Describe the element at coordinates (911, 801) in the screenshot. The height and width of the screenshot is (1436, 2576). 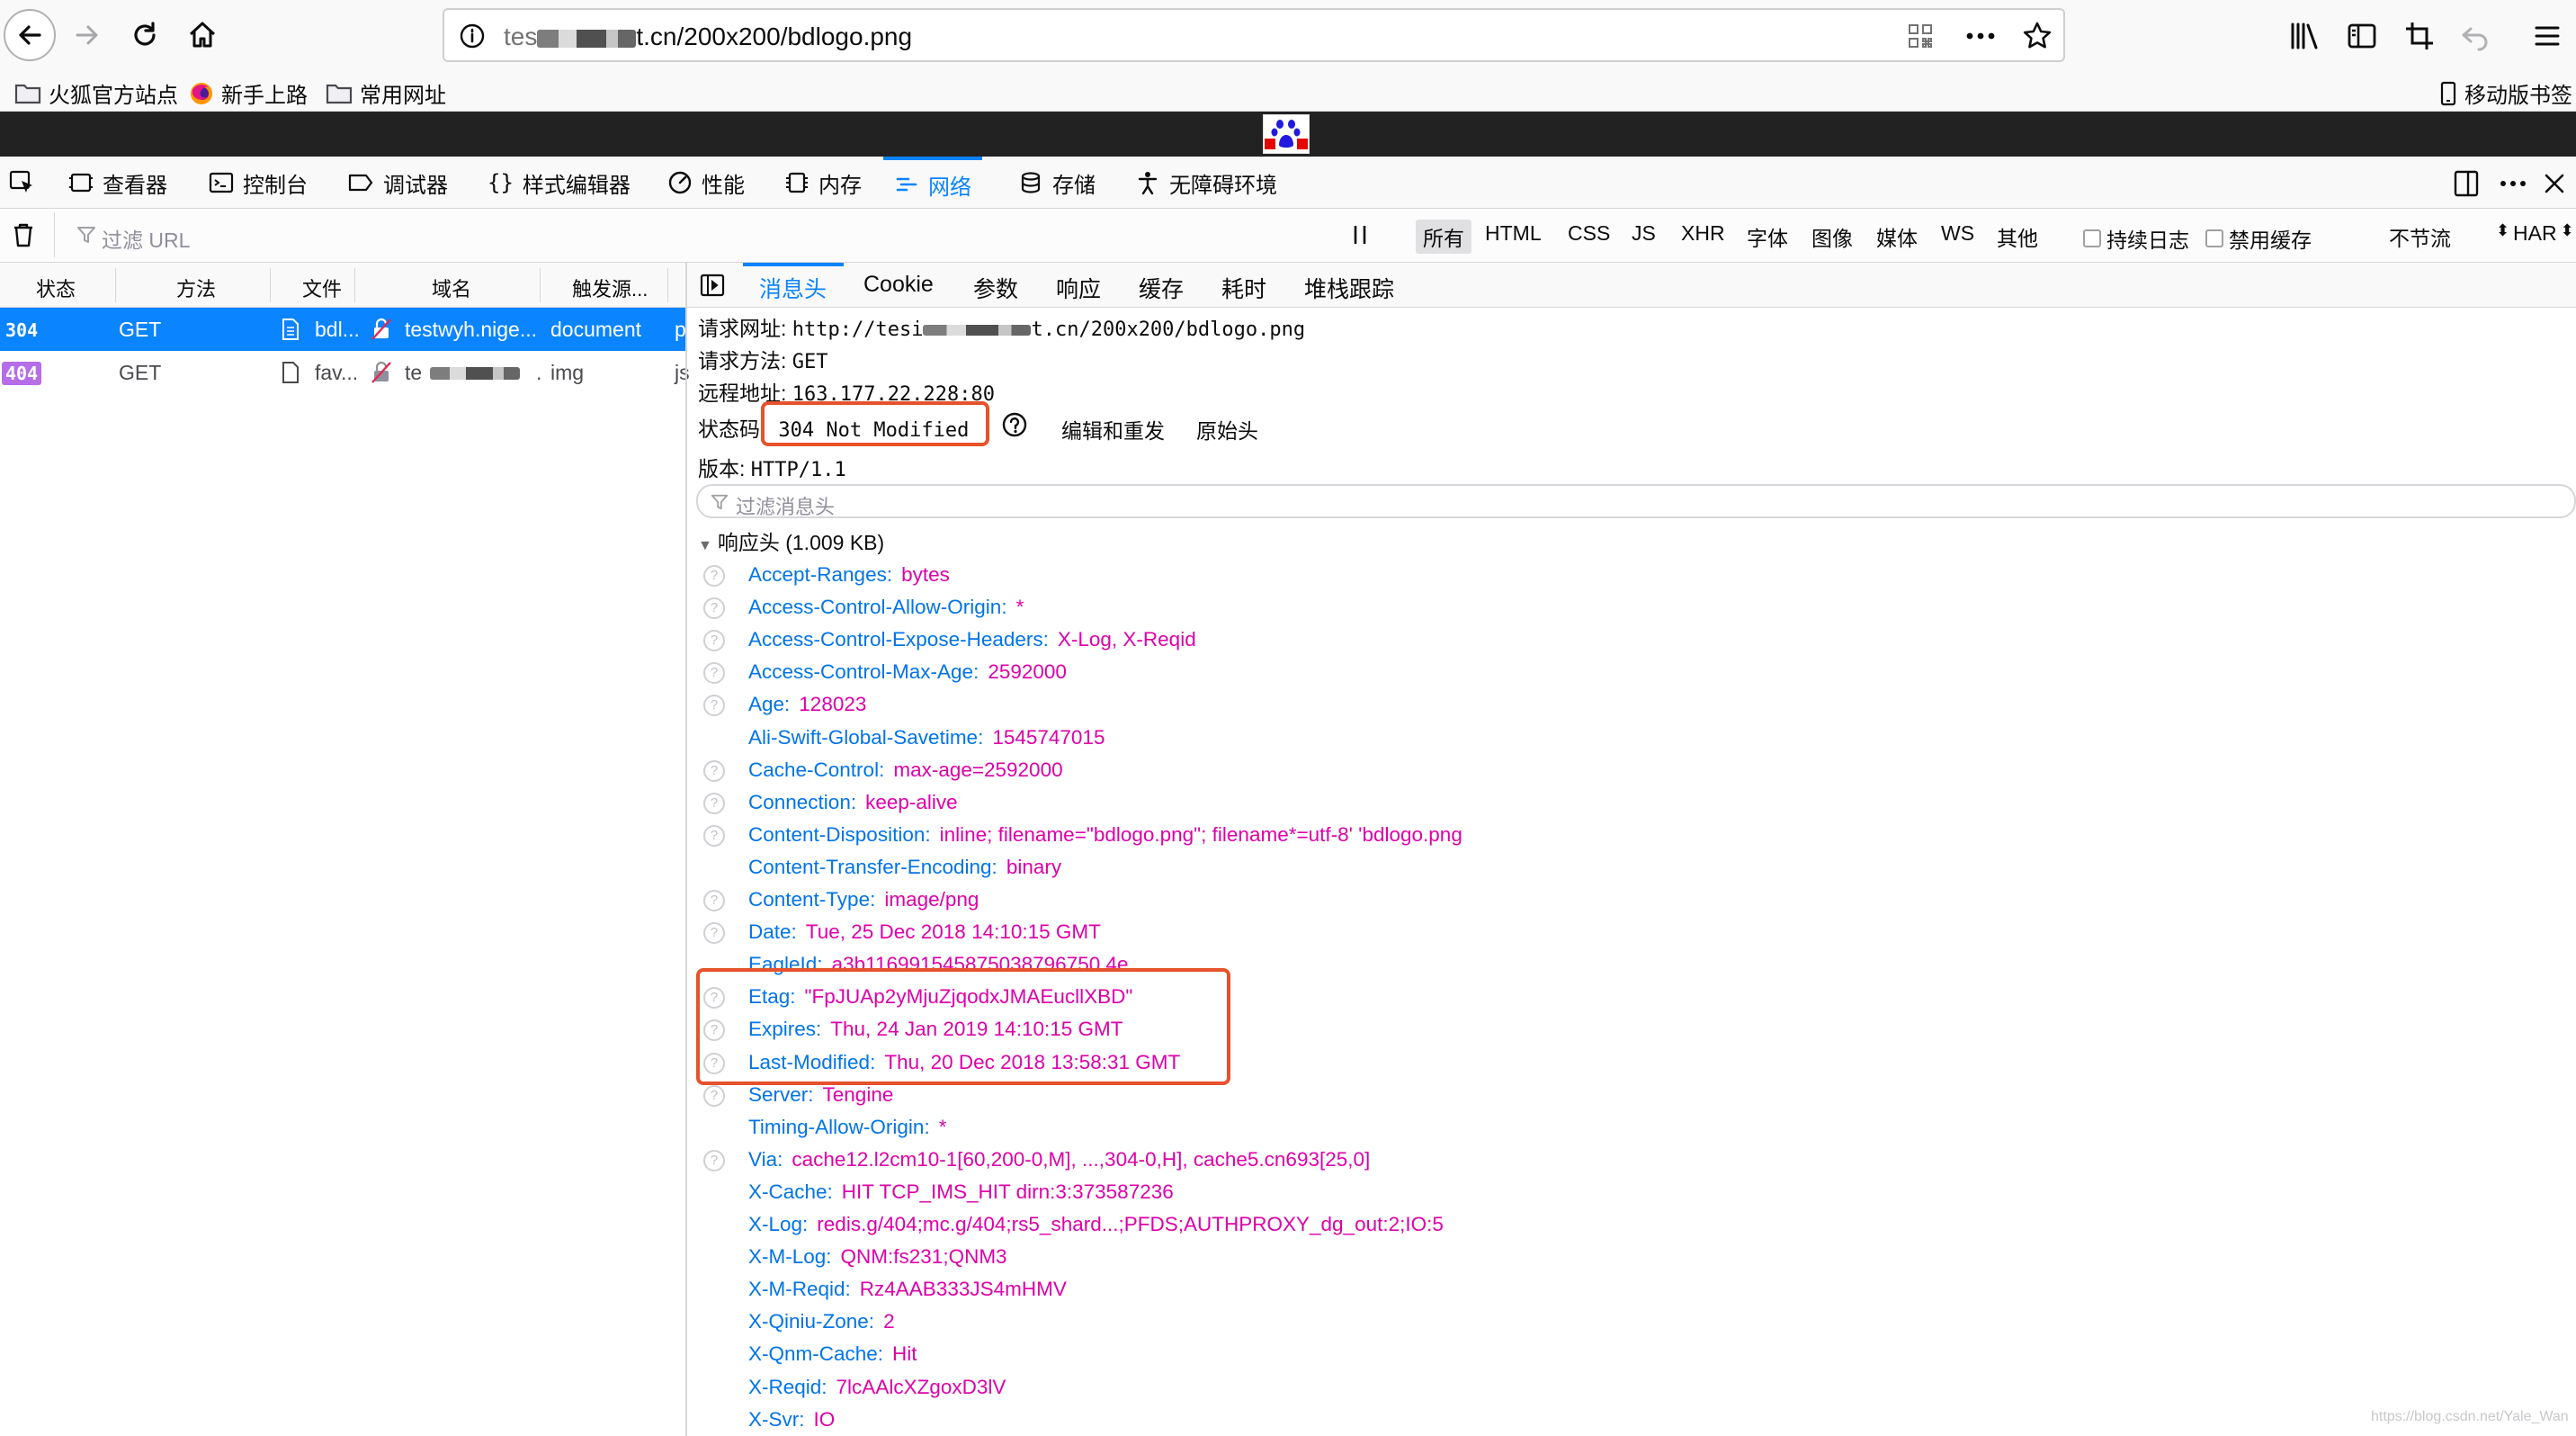
I see `header-value: keep-alive` at that location.